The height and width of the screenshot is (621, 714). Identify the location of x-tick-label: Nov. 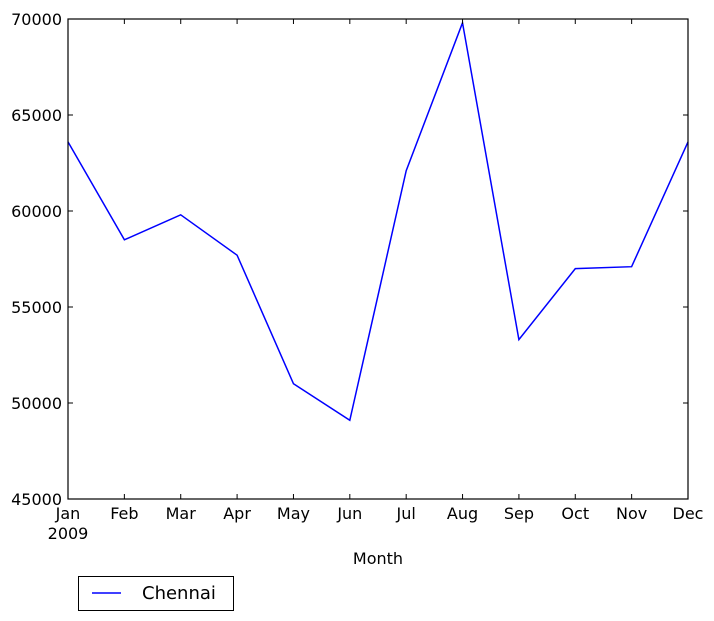
(631, 513).